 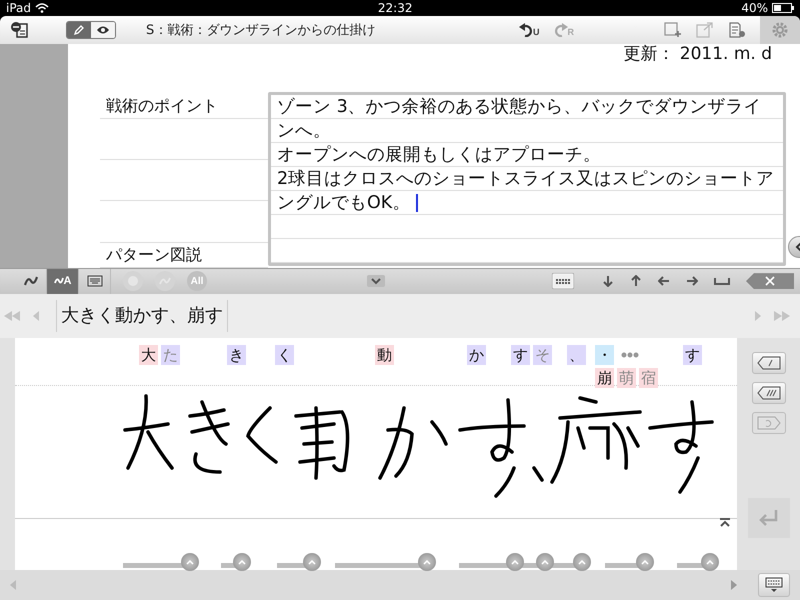 I want to click on candidate-chip: 動, so click(x=384, y=355).